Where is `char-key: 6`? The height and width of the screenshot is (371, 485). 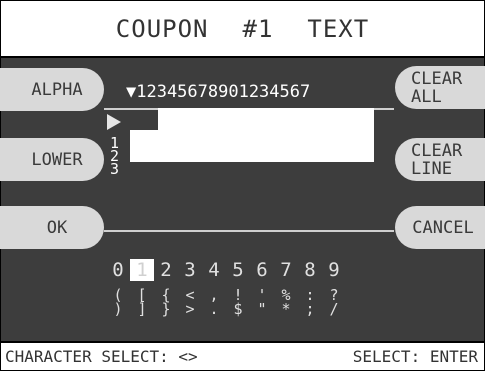
char-key: 6 is located at coordinates (262, 270).